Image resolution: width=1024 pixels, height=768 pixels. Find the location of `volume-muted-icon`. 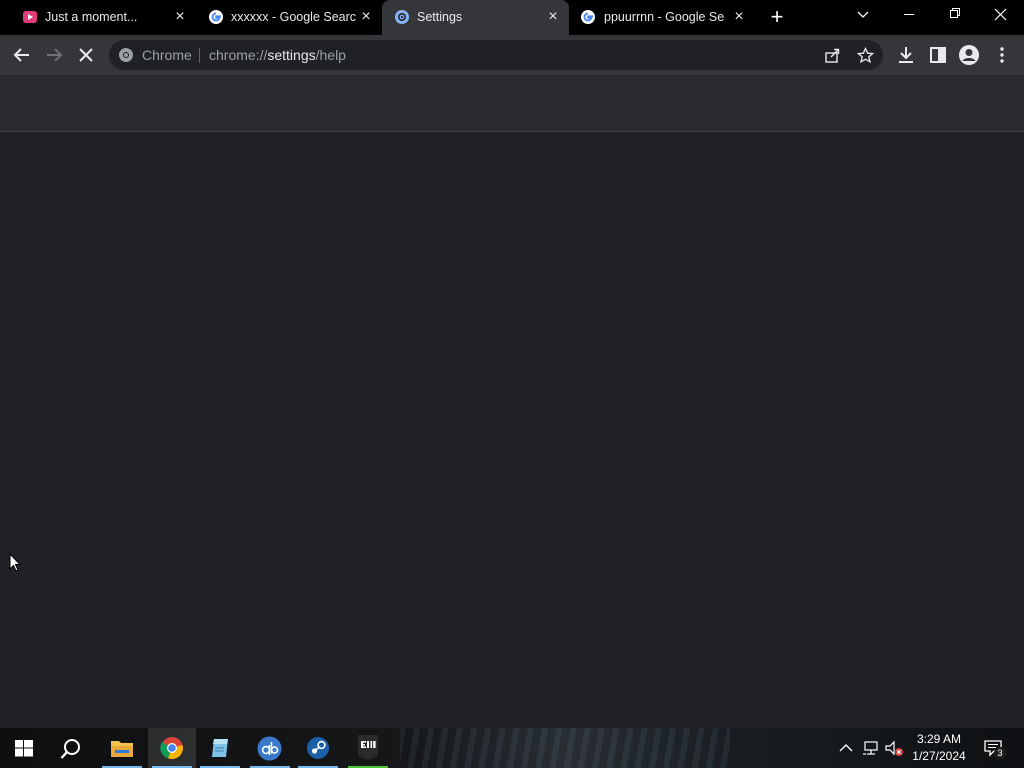

volume-muted-icon is located at coordinates (894, 748).